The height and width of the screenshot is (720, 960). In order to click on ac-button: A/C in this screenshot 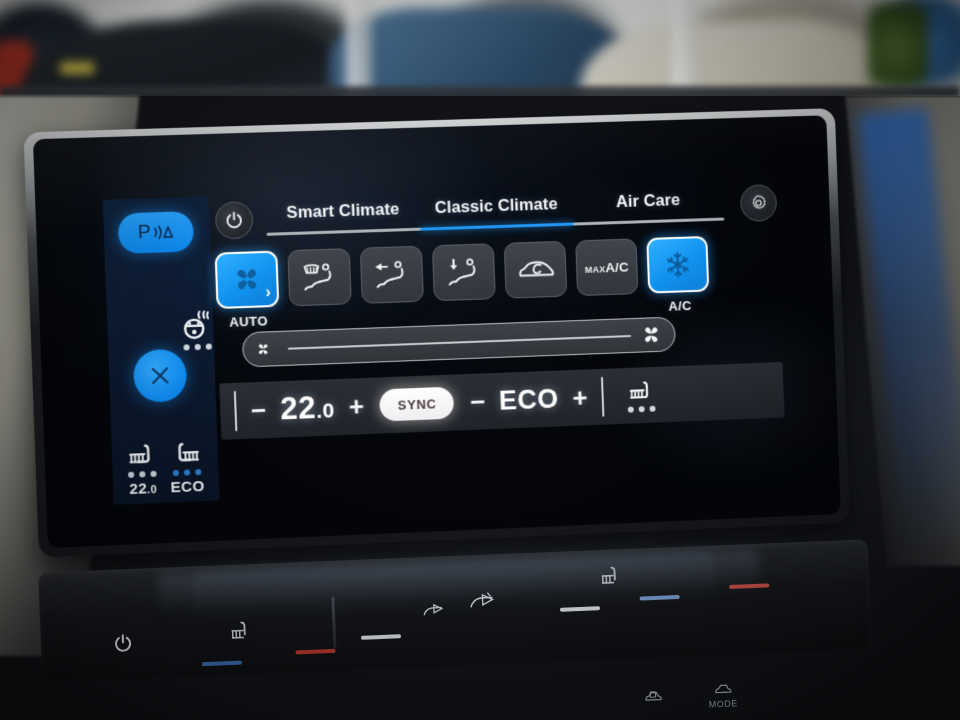, I will do `click(678, 274)`.